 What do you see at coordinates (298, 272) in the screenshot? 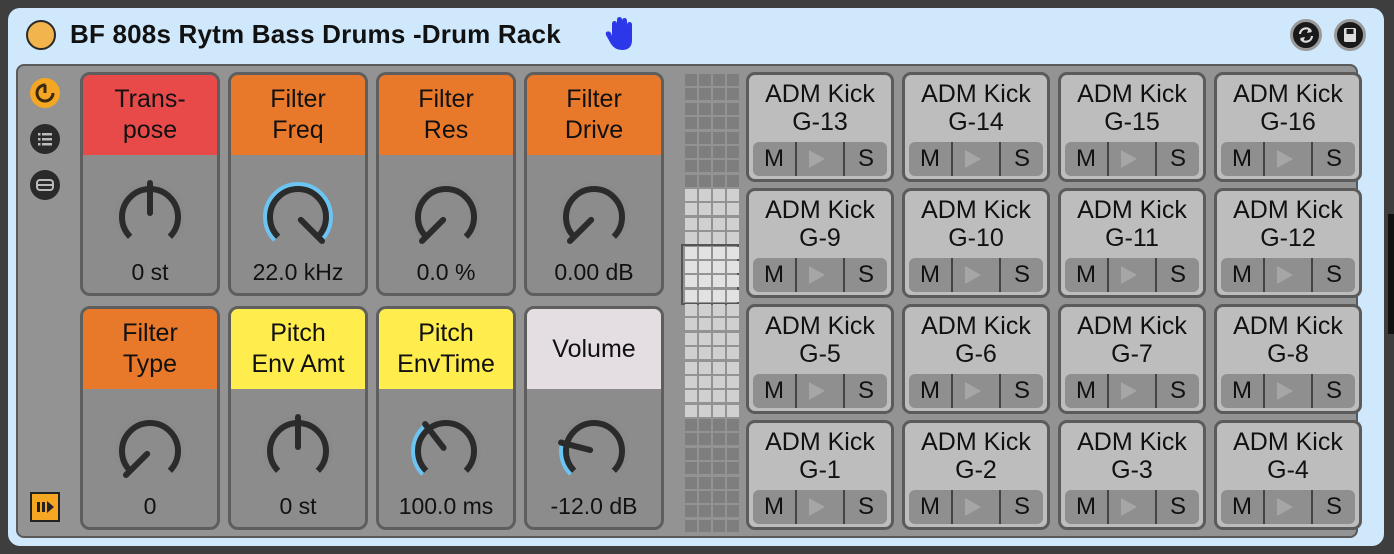
I see `macro-value: 22.0 kHz` at bounding box center [298, 272].